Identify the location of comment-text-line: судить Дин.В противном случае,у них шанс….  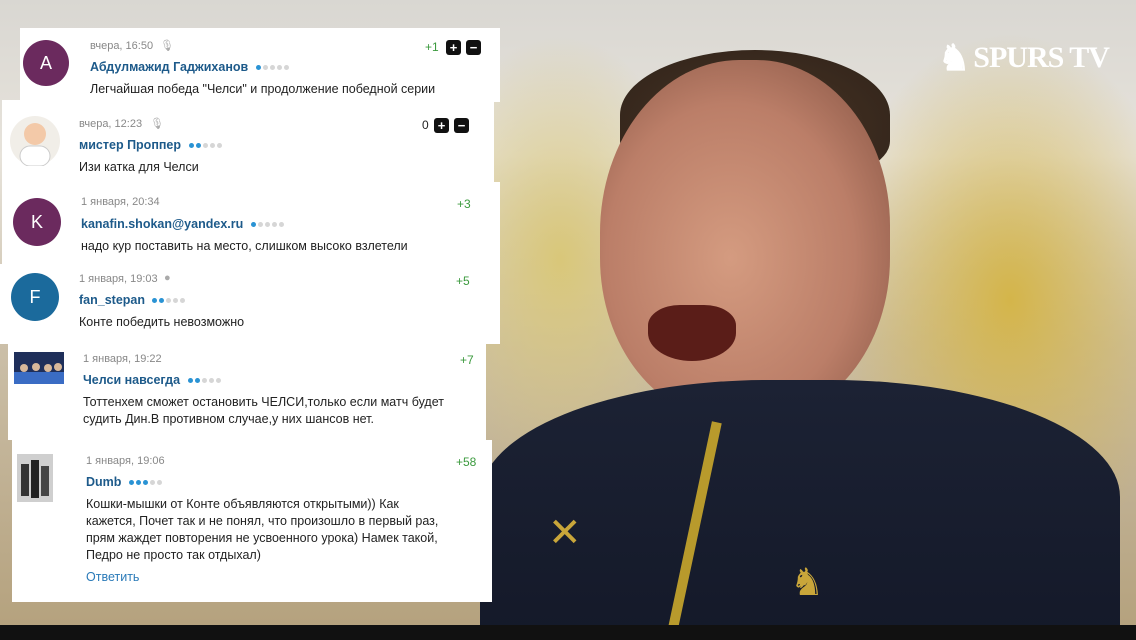
(228, 419).